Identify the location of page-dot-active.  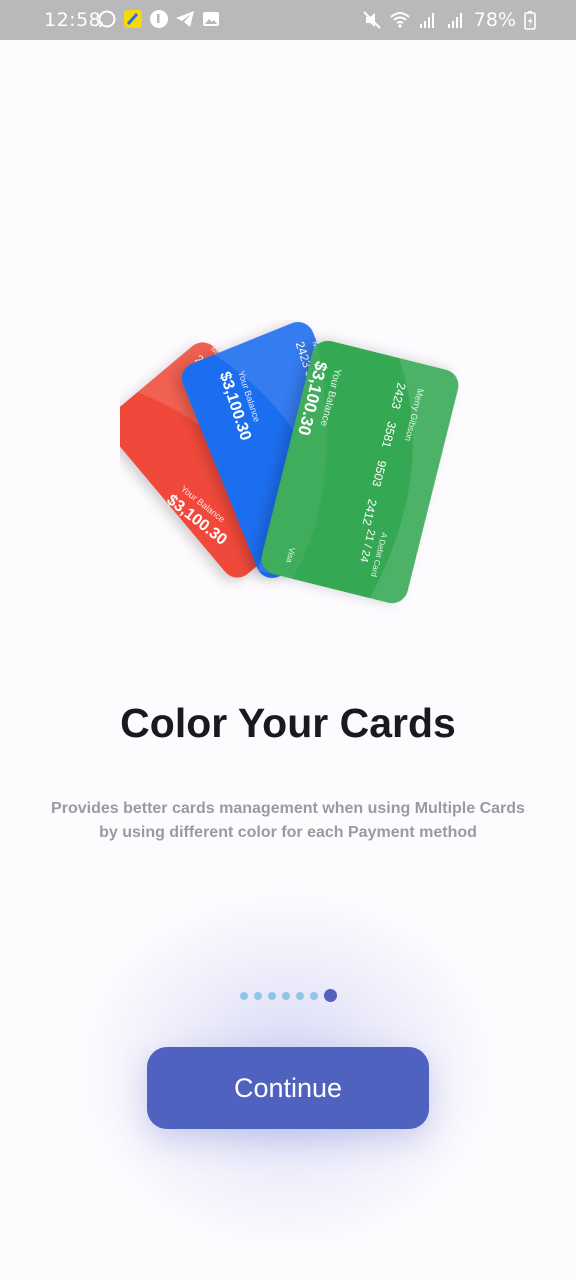
(330, 995).